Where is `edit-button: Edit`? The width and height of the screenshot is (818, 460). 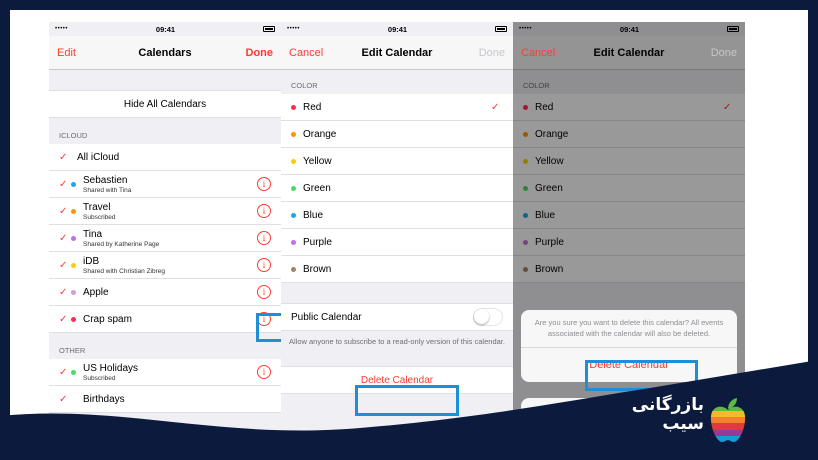 edit-button: Edit is located at coordinates (66, 53).